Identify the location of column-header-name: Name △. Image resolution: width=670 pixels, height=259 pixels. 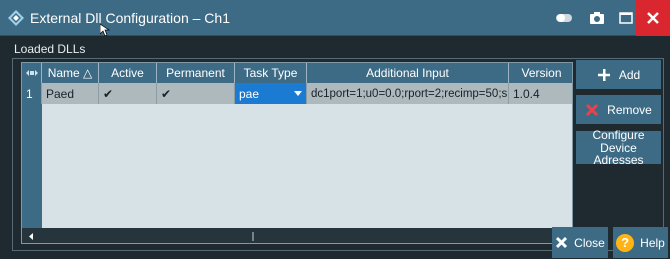
(70, 73).